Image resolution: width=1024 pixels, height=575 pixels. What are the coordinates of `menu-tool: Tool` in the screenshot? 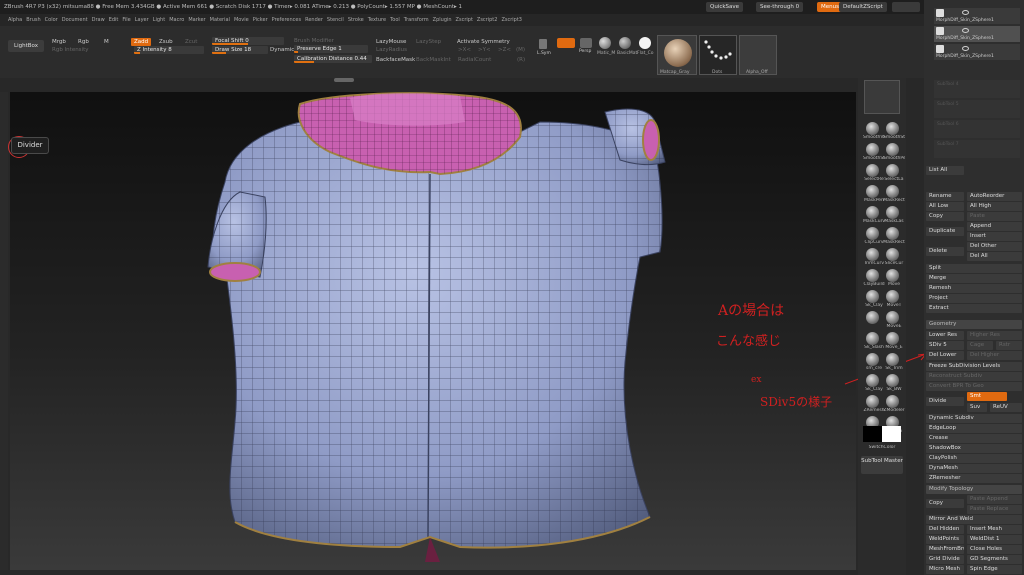 It's located at (395, 20).